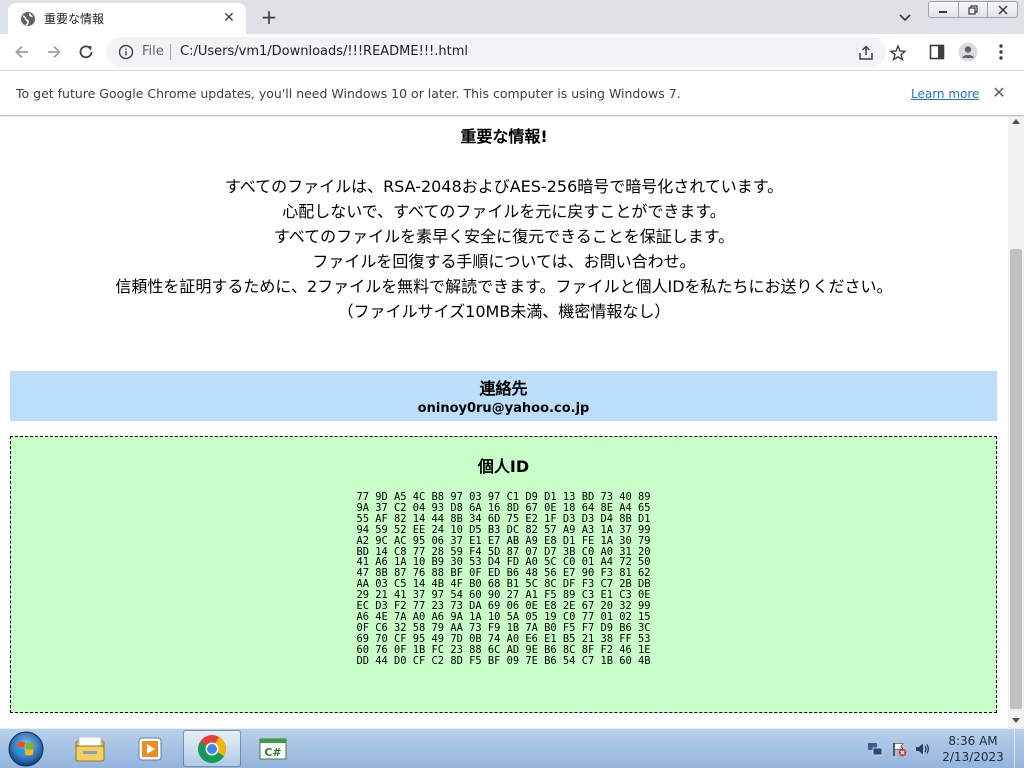  I want to click on back-arrow-icon, so click(22, 52).